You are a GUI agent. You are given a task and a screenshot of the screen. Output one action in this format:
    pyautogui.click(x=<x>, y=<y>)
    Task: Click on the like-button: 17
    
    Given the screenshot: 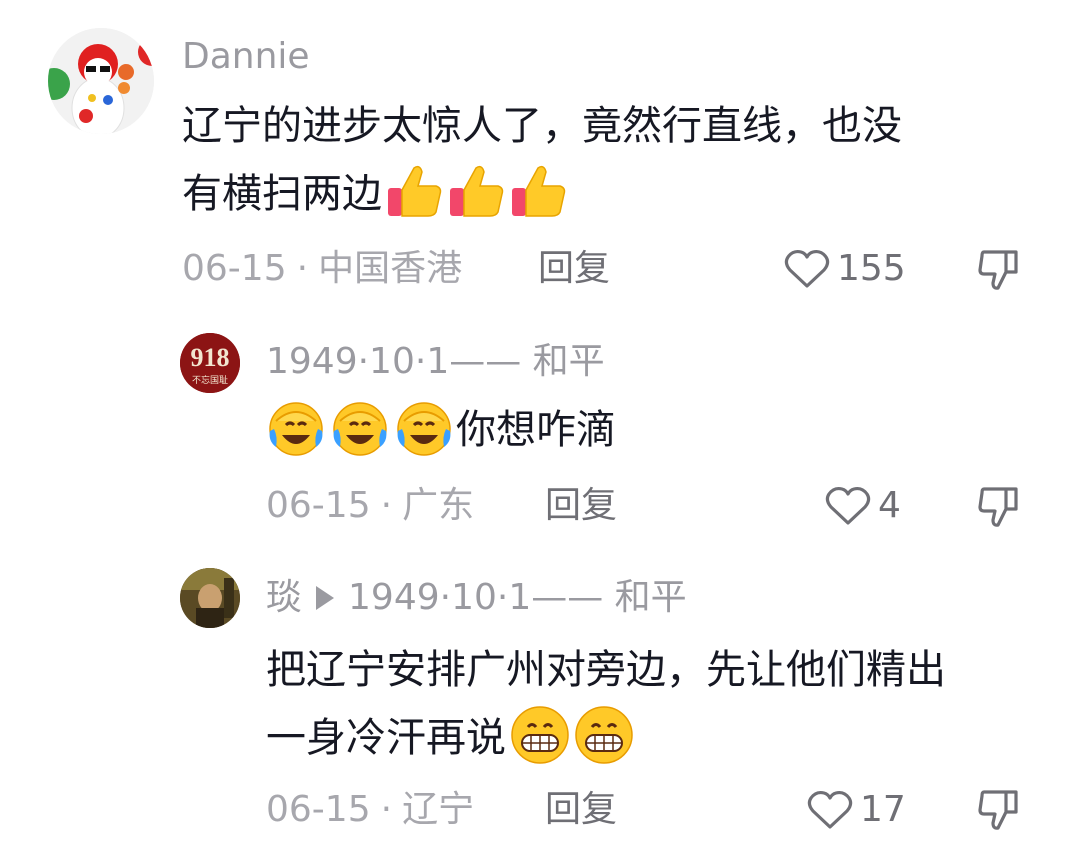 What is the action you would take?
    pyautogui.click(x=856, y=810)
    